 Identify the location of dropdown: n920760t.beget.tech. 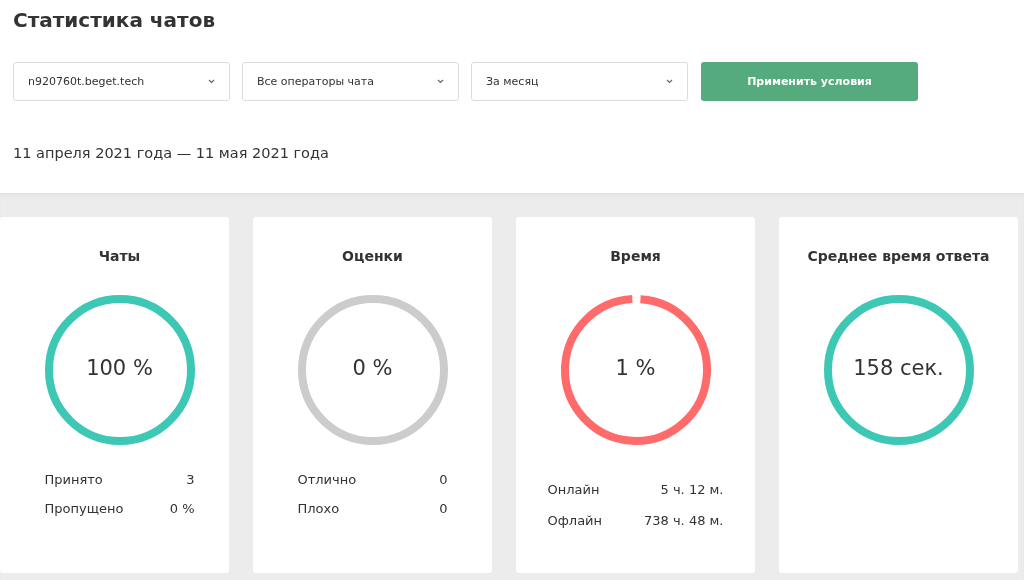
(121, 81).